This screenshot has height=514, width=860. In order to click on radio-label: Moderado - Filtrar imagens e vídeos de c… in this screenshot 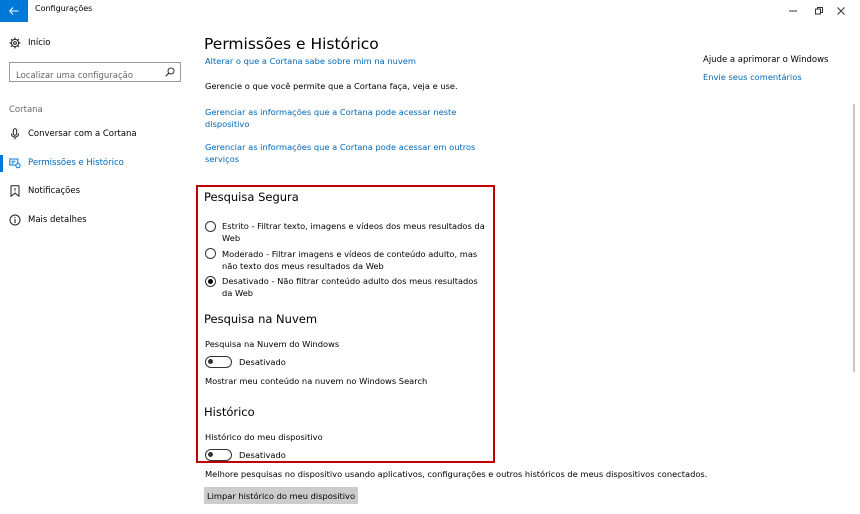, I will do `click(349, 260)`.